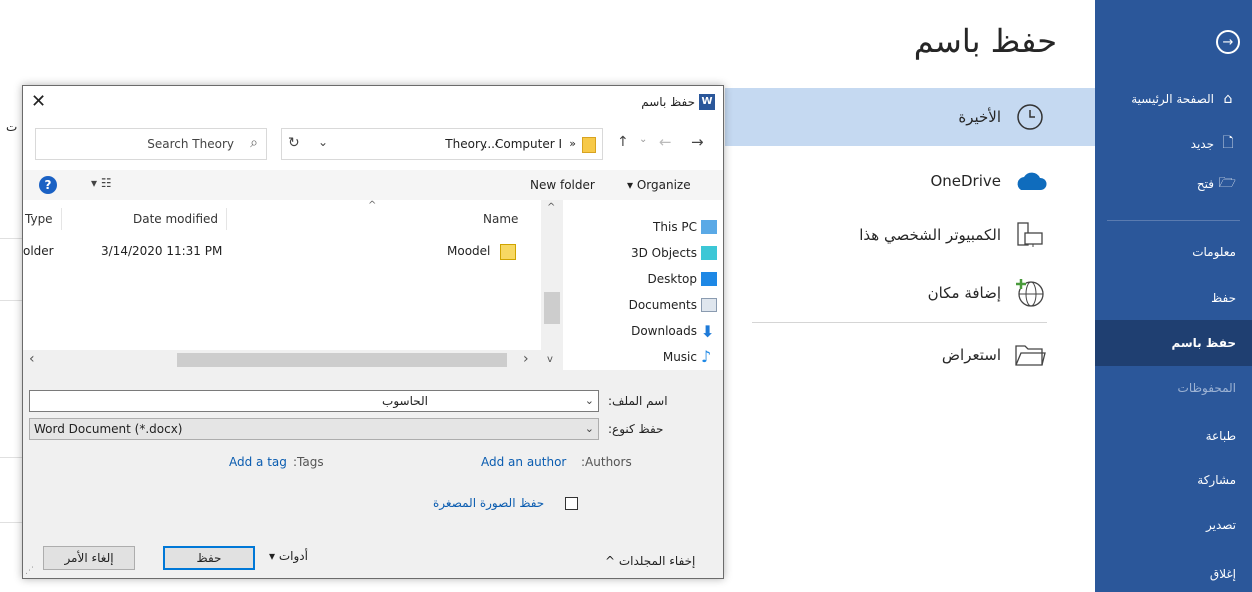 The image size is (1252, 592). Describe the element at coordinates (657, 561) in the screenshot. I see `hide-folders-label: إخفاء المجلدات` at that location.